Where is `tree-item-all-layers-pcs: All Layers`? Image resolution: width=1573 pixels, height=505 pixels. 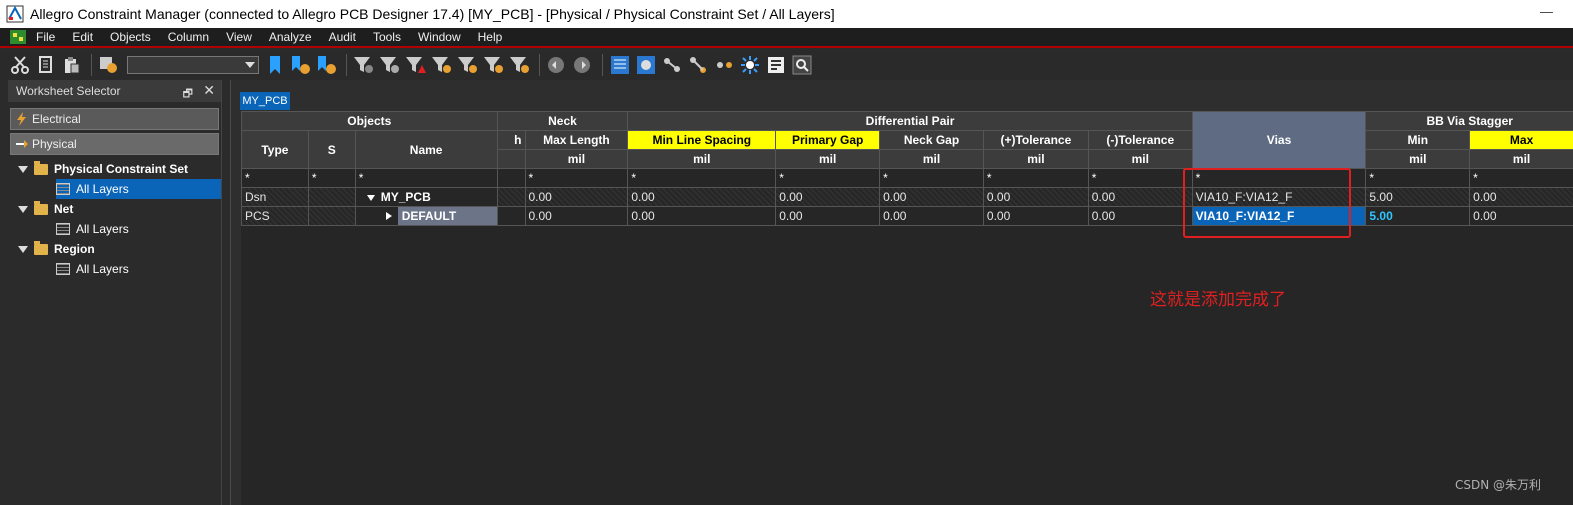 tree-item-all-layers-pcs: All Layers is located at coordinates (138, 189).